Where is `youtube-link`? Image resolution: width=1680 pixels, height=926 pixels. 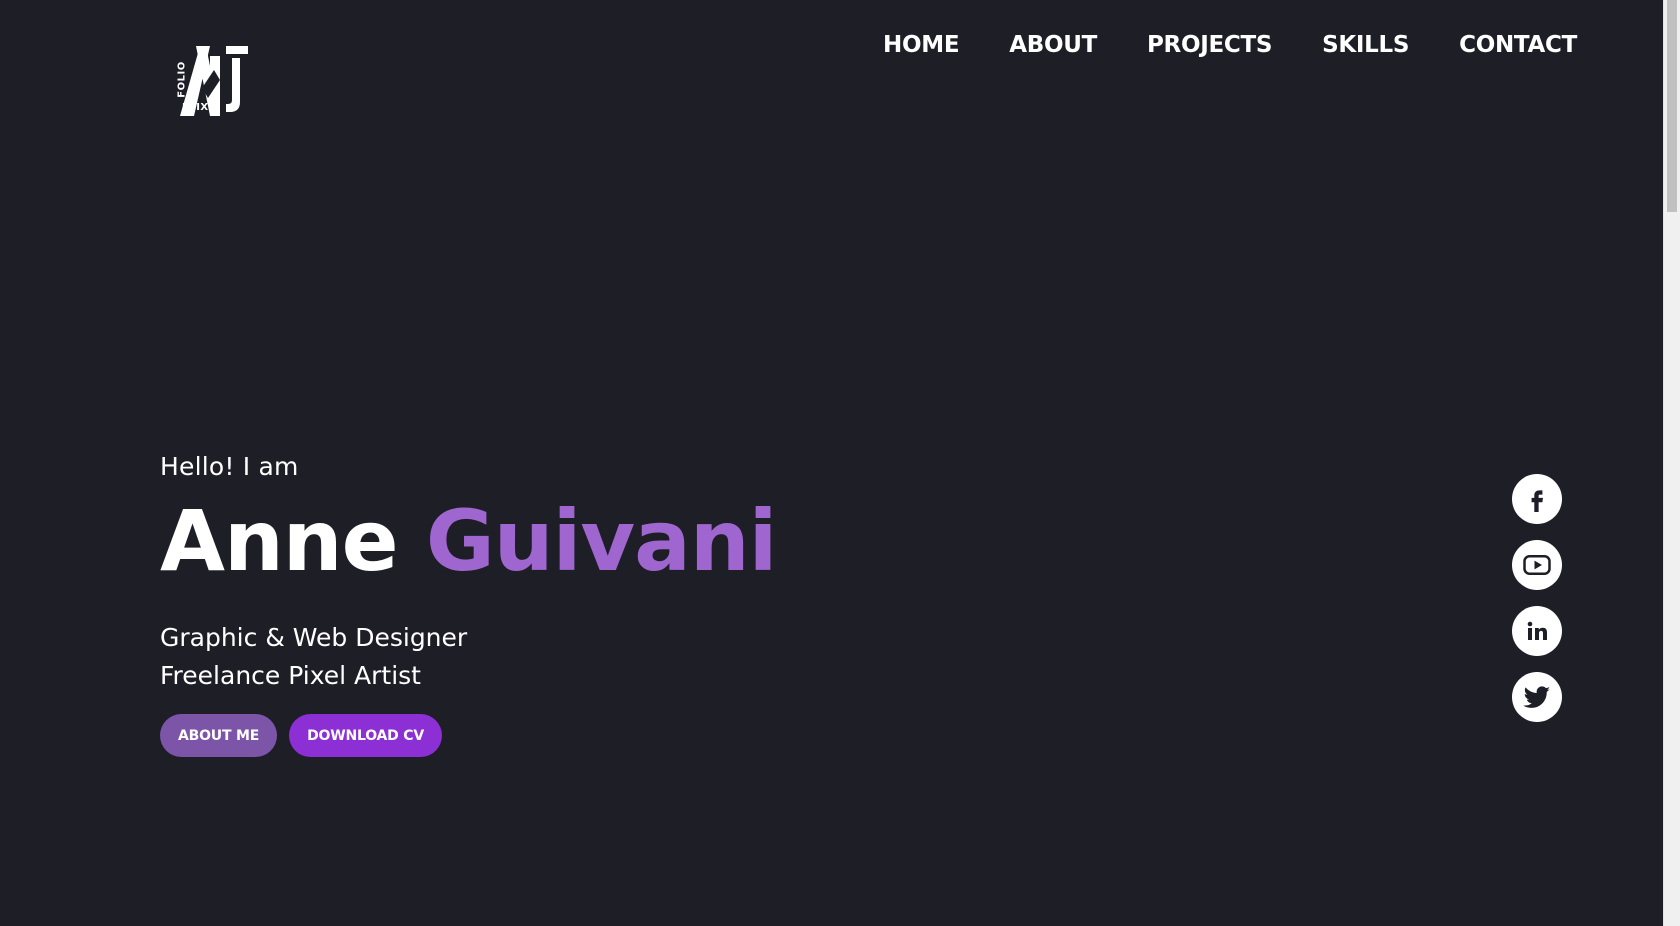 youtube-link is located at coordinates (1537, 565).